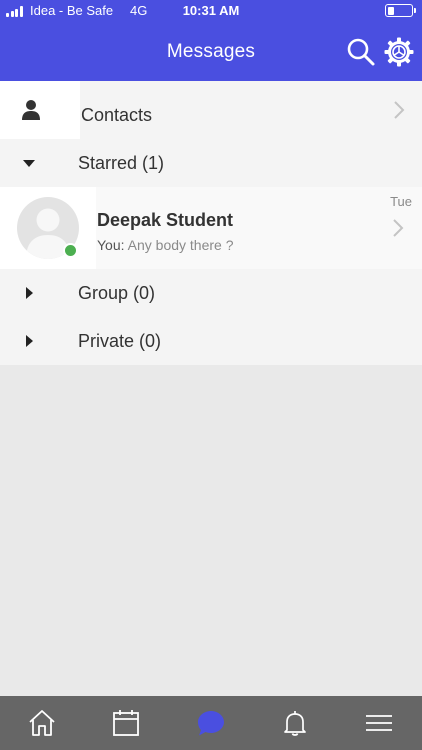  I want to click on tab-home, so click(42, 723).